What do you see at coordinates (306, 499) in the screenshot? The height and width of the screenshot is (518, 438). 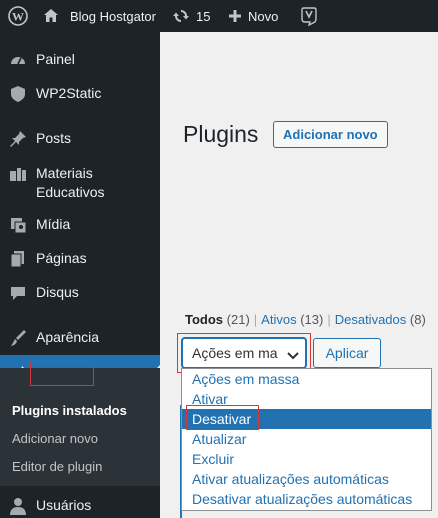 I see `option-desativar-atualizacoes-automaticas: Desativar atualizações automáticas` at bounding box center [306, 499].